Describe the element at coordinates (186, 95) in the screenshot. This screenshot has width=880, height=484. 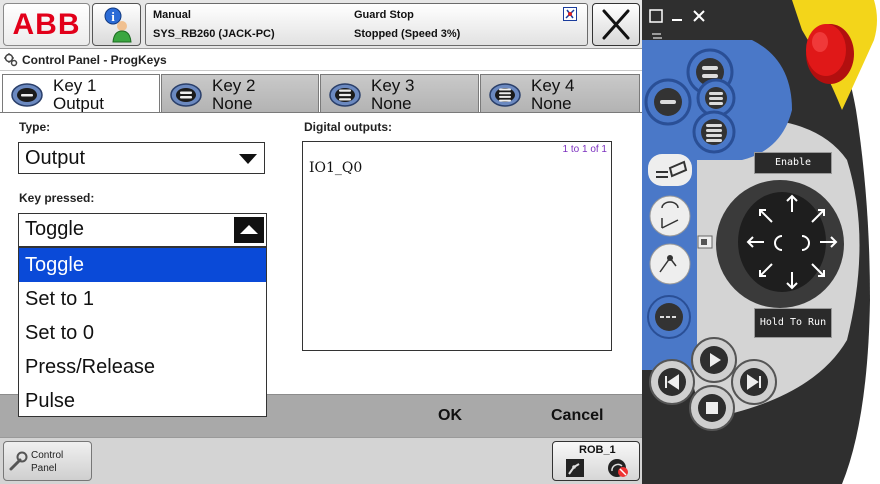
I see `prog-key-2-icon` at that location.